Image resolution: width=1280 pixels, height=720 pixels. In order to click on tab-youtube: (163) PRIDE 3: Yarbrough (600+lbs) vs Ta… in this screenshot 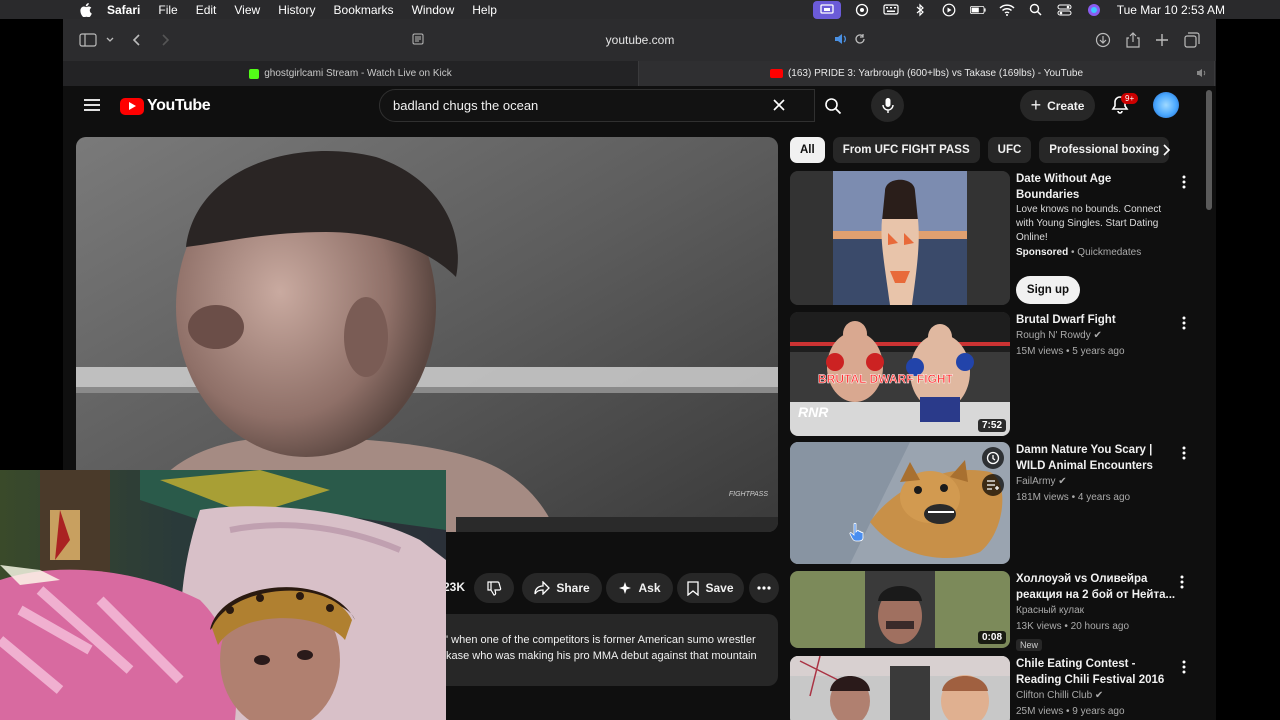, I will do `click(927, 73)`.